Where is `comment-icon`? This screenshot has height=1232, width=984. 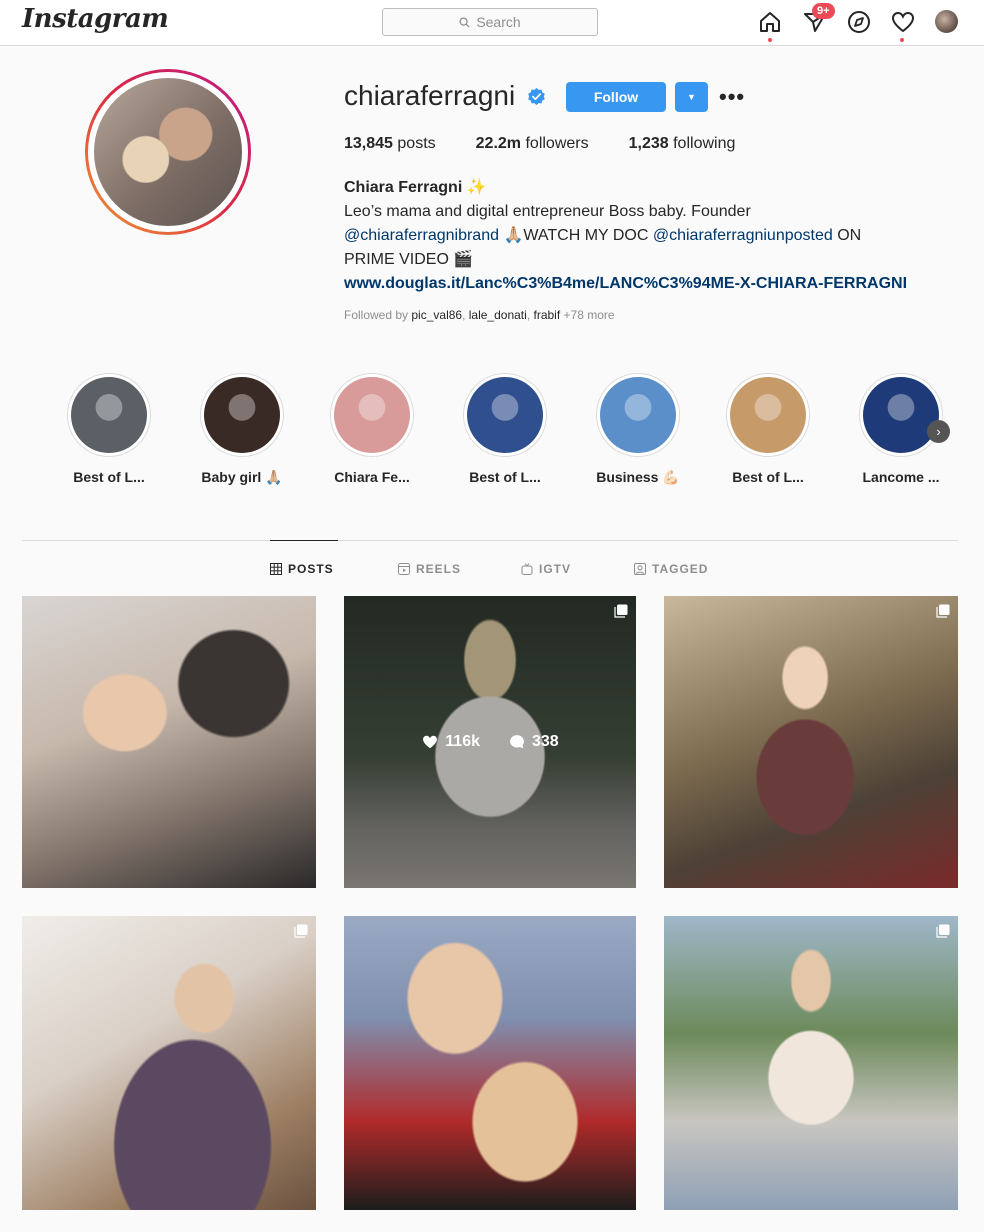
comment-icon is located at coordinates (517, 742).